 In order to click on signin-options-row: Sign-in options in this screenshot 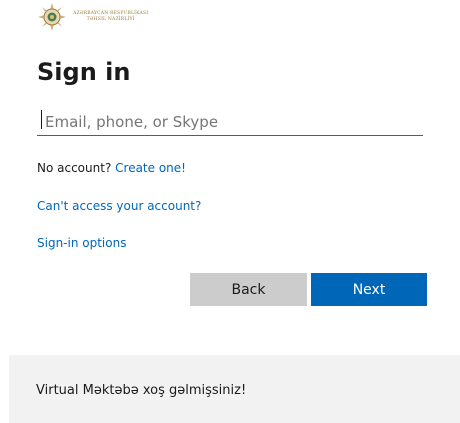, I will do `click(81, 243)`.